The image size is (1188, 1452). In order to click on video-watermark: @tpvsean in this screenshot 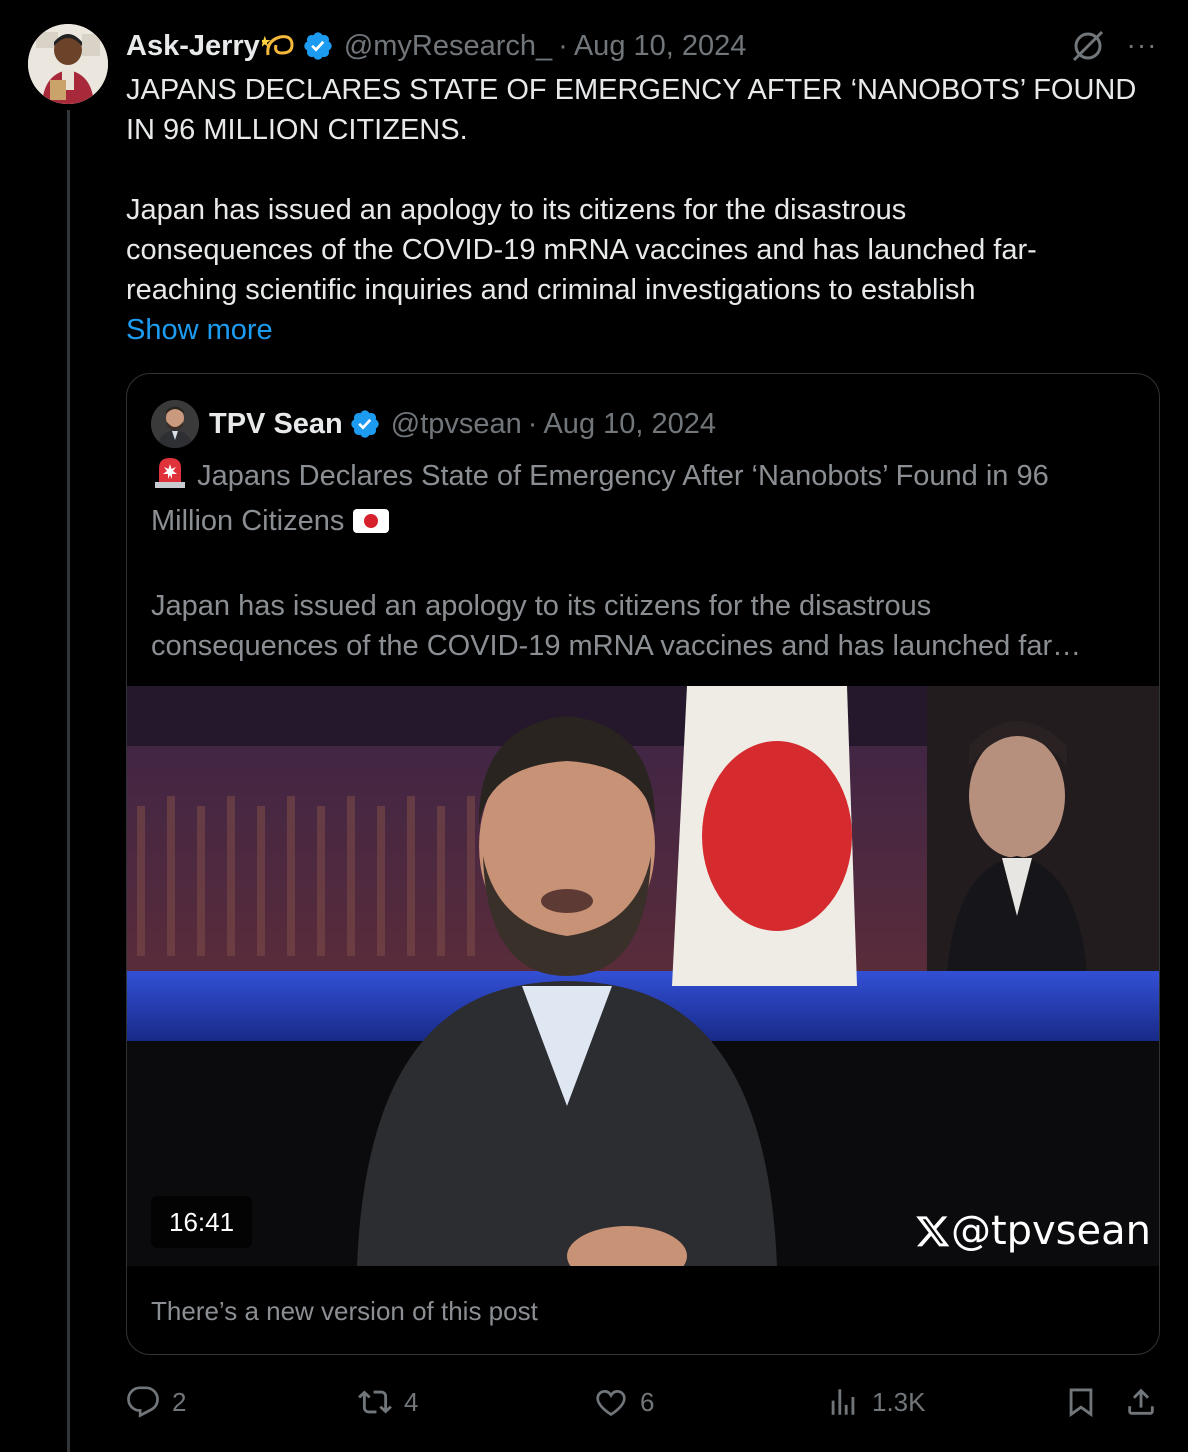, I will do `click(1033, 1231)`.